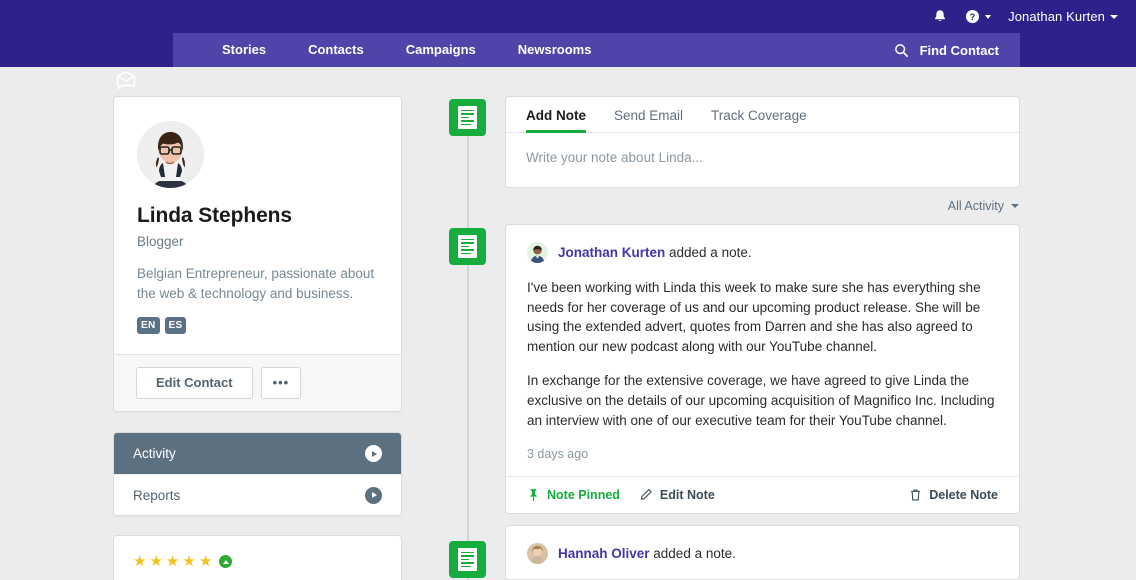 The image size is (1136, 580). What do you see at coordinates (901, 50) in the screenshot?
I see `search-icon` at bounding box center [901, 50].